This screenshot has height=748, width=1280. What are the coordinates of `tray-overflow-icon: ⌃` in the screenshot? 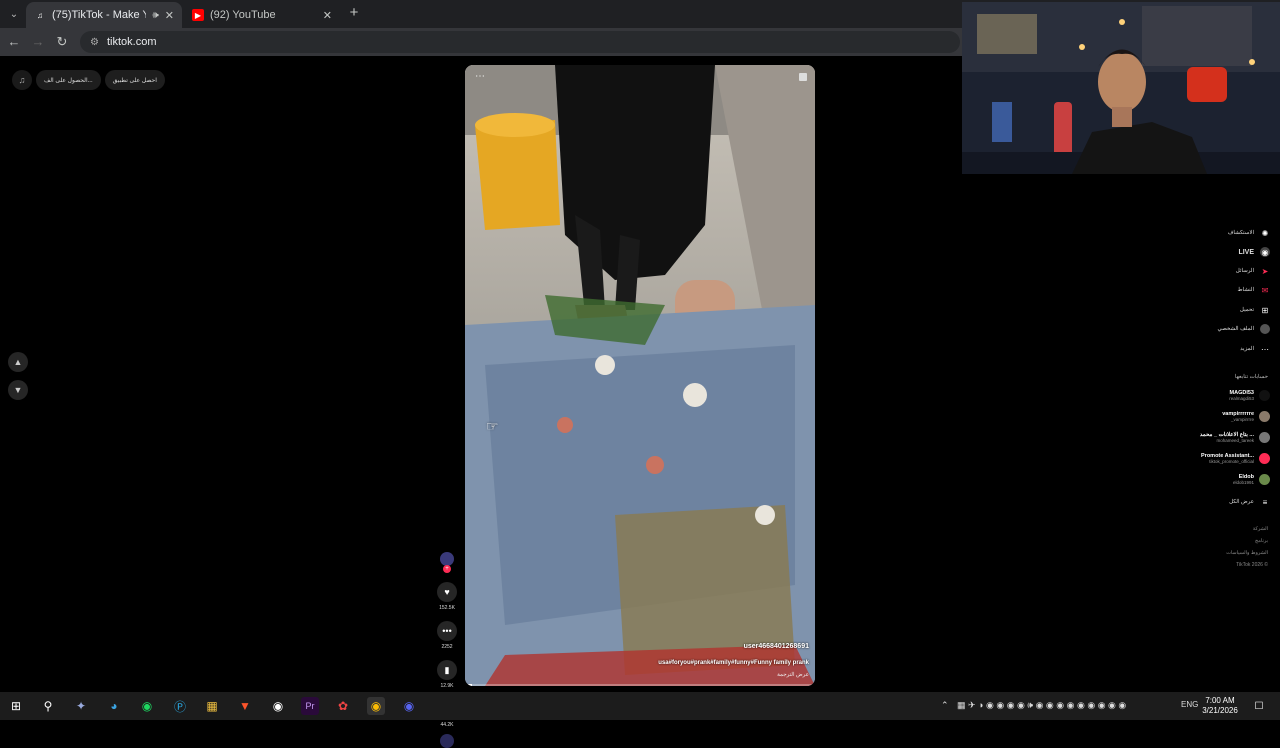 It's located at (945, 705).